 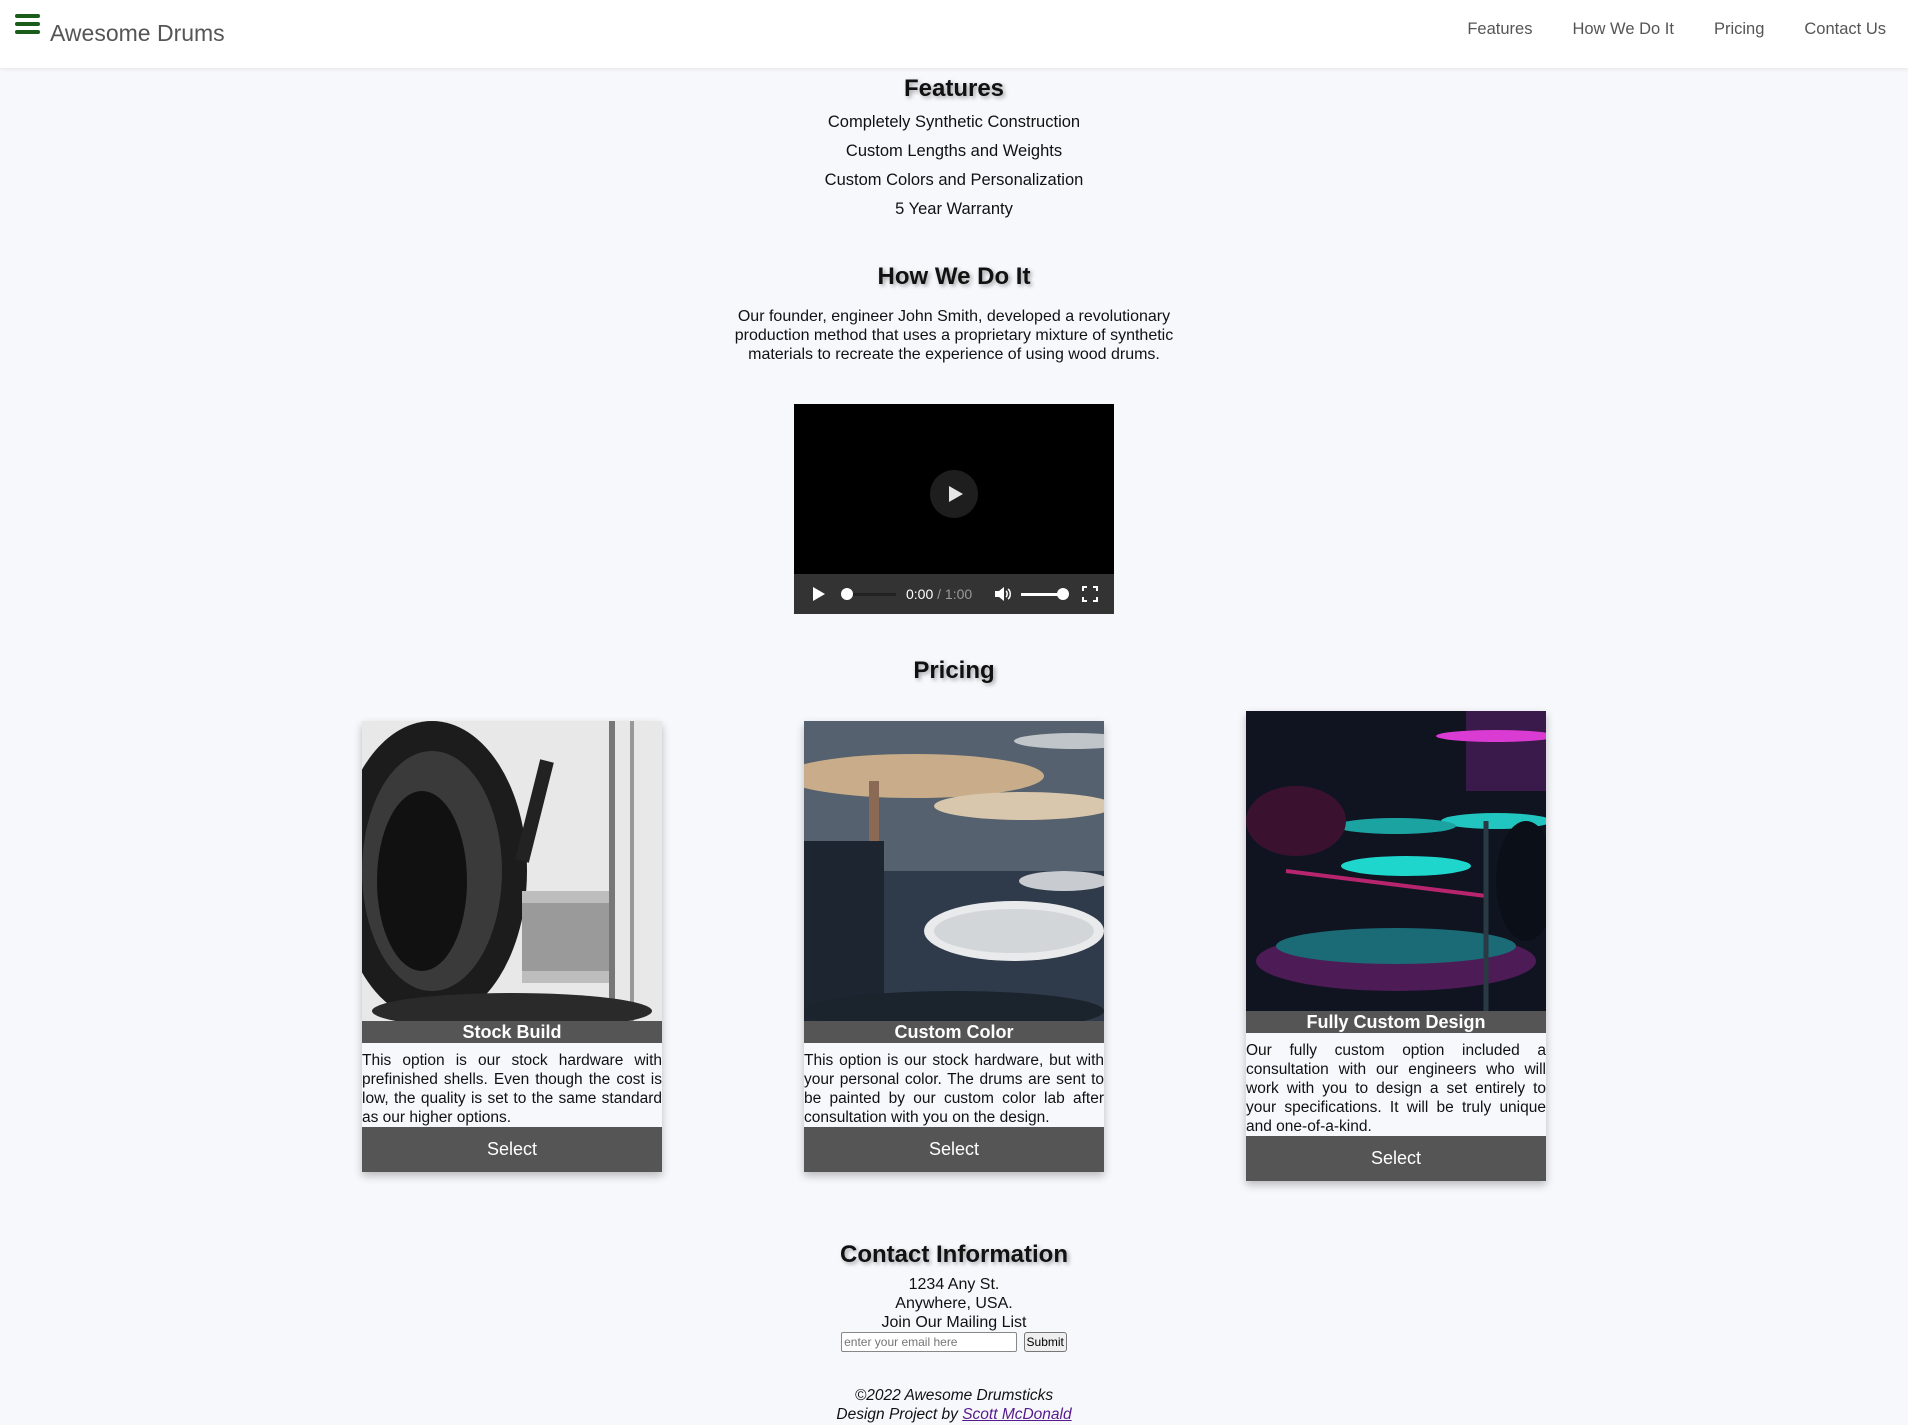 I want to click on card-title: Fully Custom Design, so click(x=1396, y=1022).